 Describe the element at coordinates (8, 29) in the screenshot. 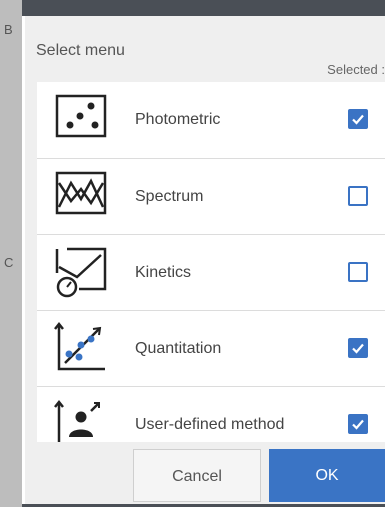

I see `background-text-fragment: B` at that location.